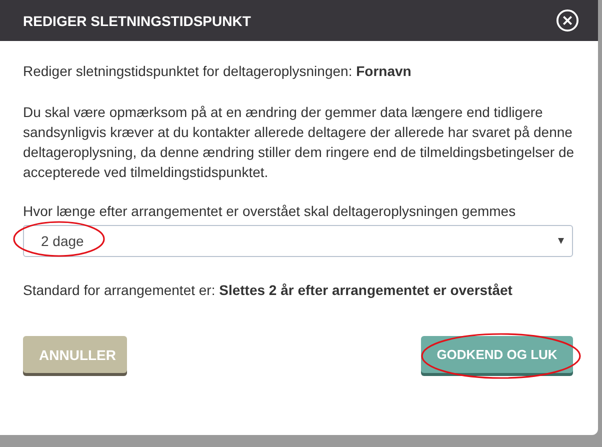 The image size is (602, 447). Describe the element at coordinates (75, 354) in the screenshot. I see `cancel-button: ANNULLER` at that location.